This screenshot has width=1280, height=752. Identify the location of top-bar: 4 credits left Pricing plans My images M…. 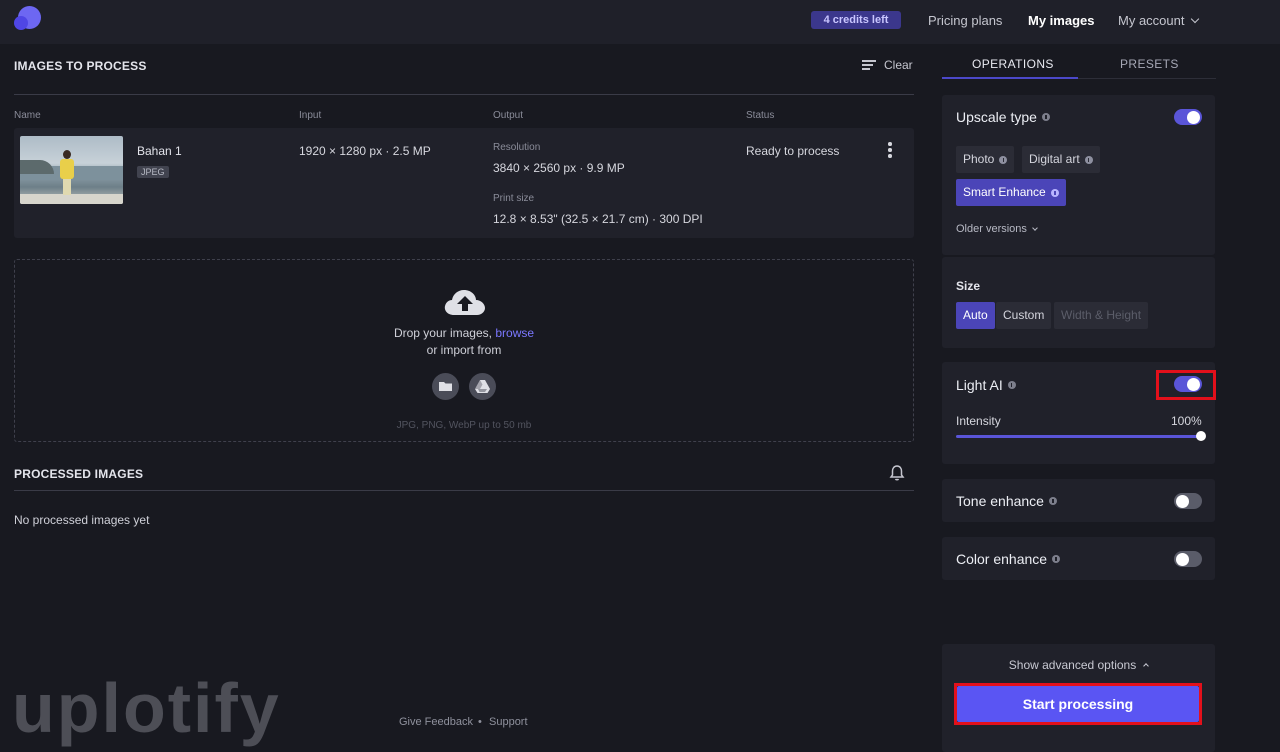
(640, 22).